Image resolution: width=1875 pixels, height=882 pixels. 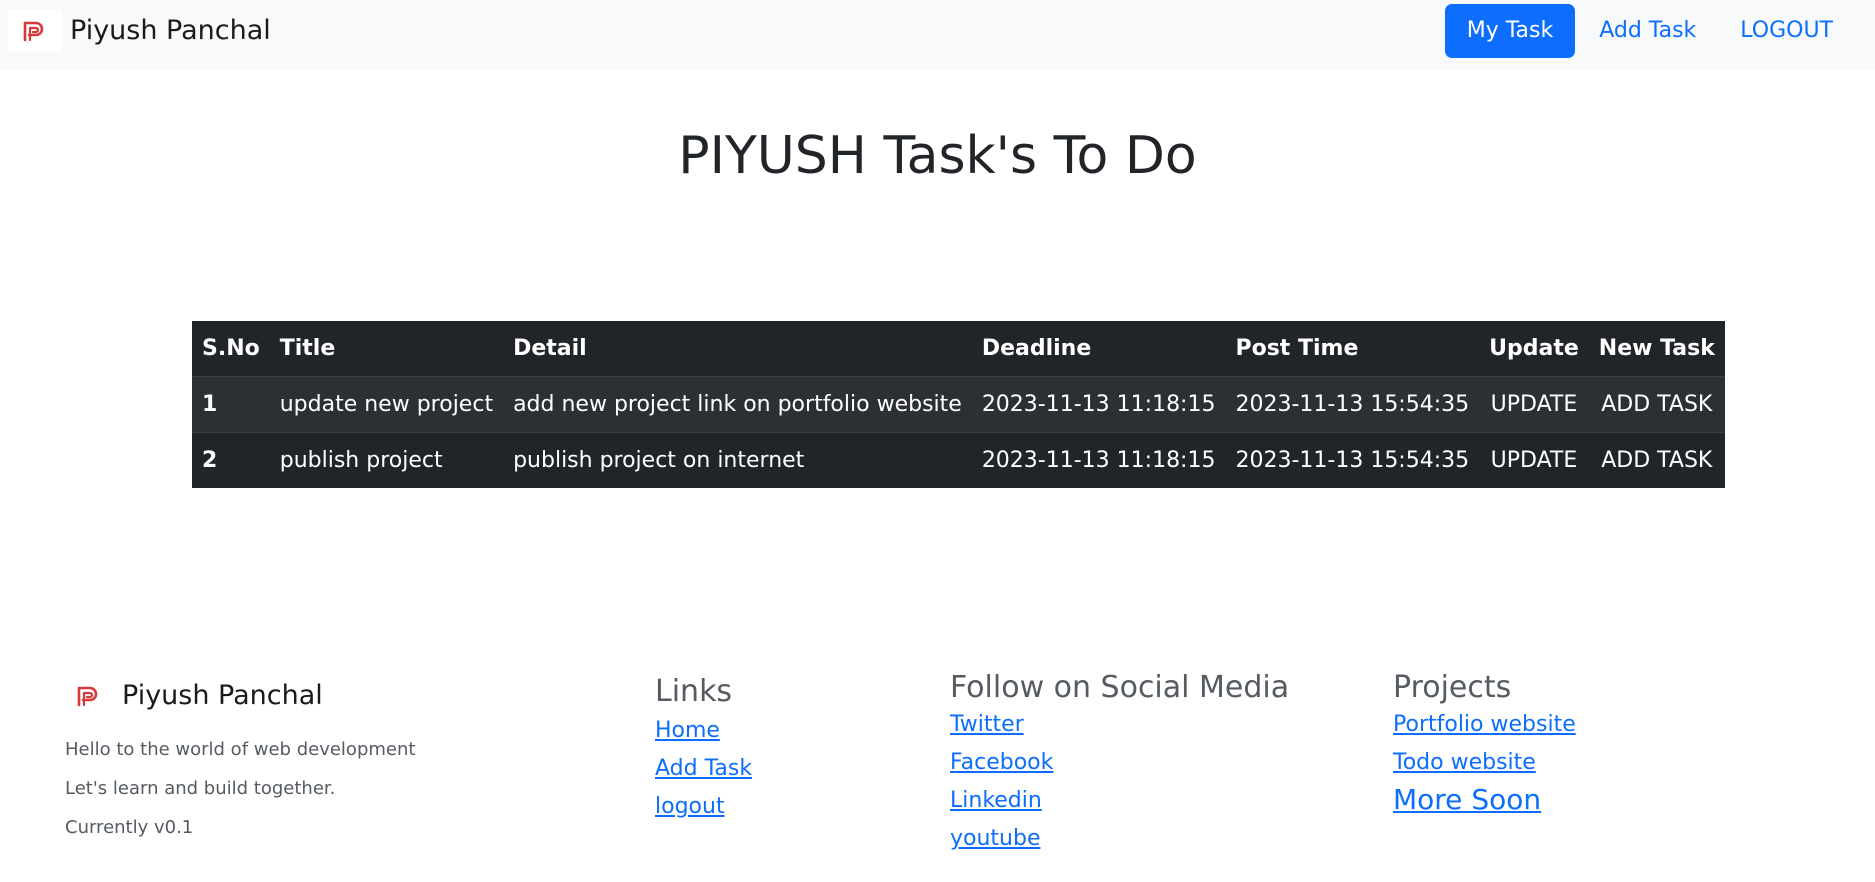 What do you see at coordinates (1656, 348) in the screenshot?
I see `header-new-task: New Task` at bounding box center [1656, 348].